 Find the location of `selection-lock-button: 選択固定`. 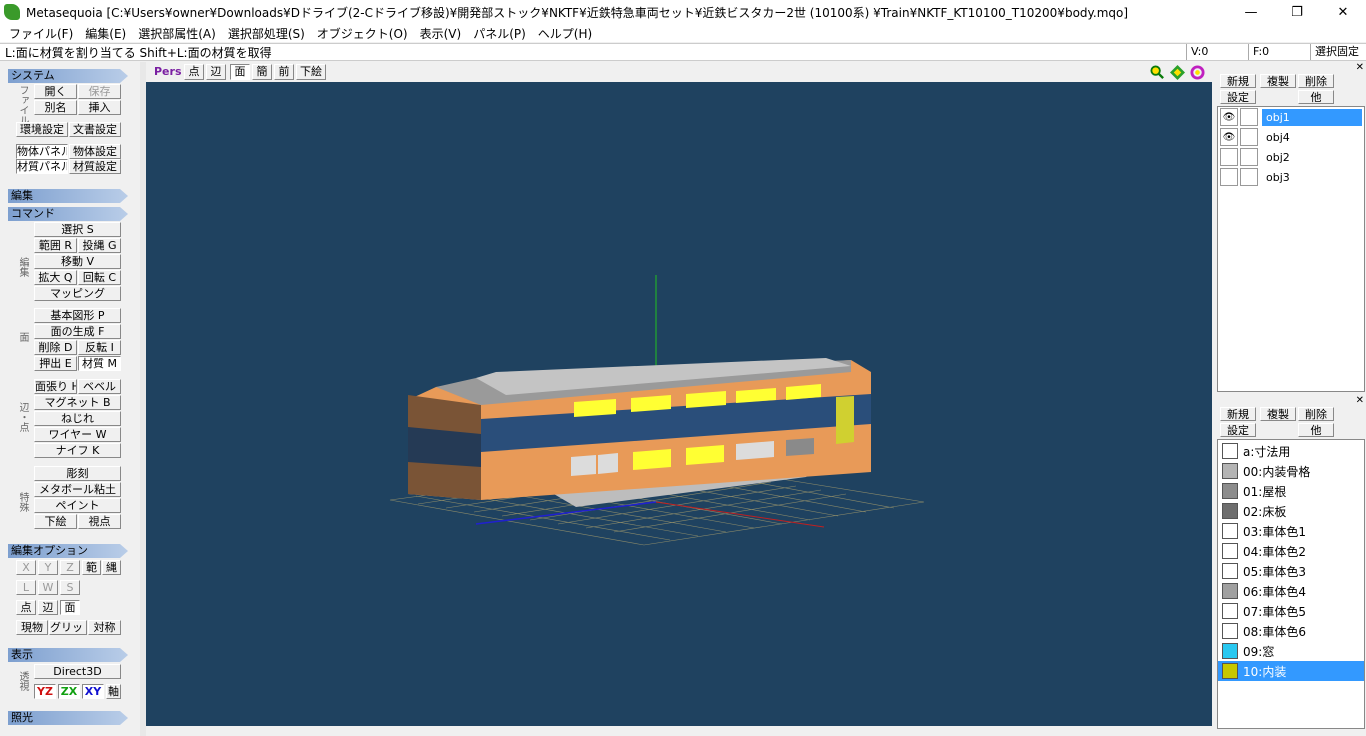

selection-lock-button: 選択固定 is located at coordinates (1338, 52).